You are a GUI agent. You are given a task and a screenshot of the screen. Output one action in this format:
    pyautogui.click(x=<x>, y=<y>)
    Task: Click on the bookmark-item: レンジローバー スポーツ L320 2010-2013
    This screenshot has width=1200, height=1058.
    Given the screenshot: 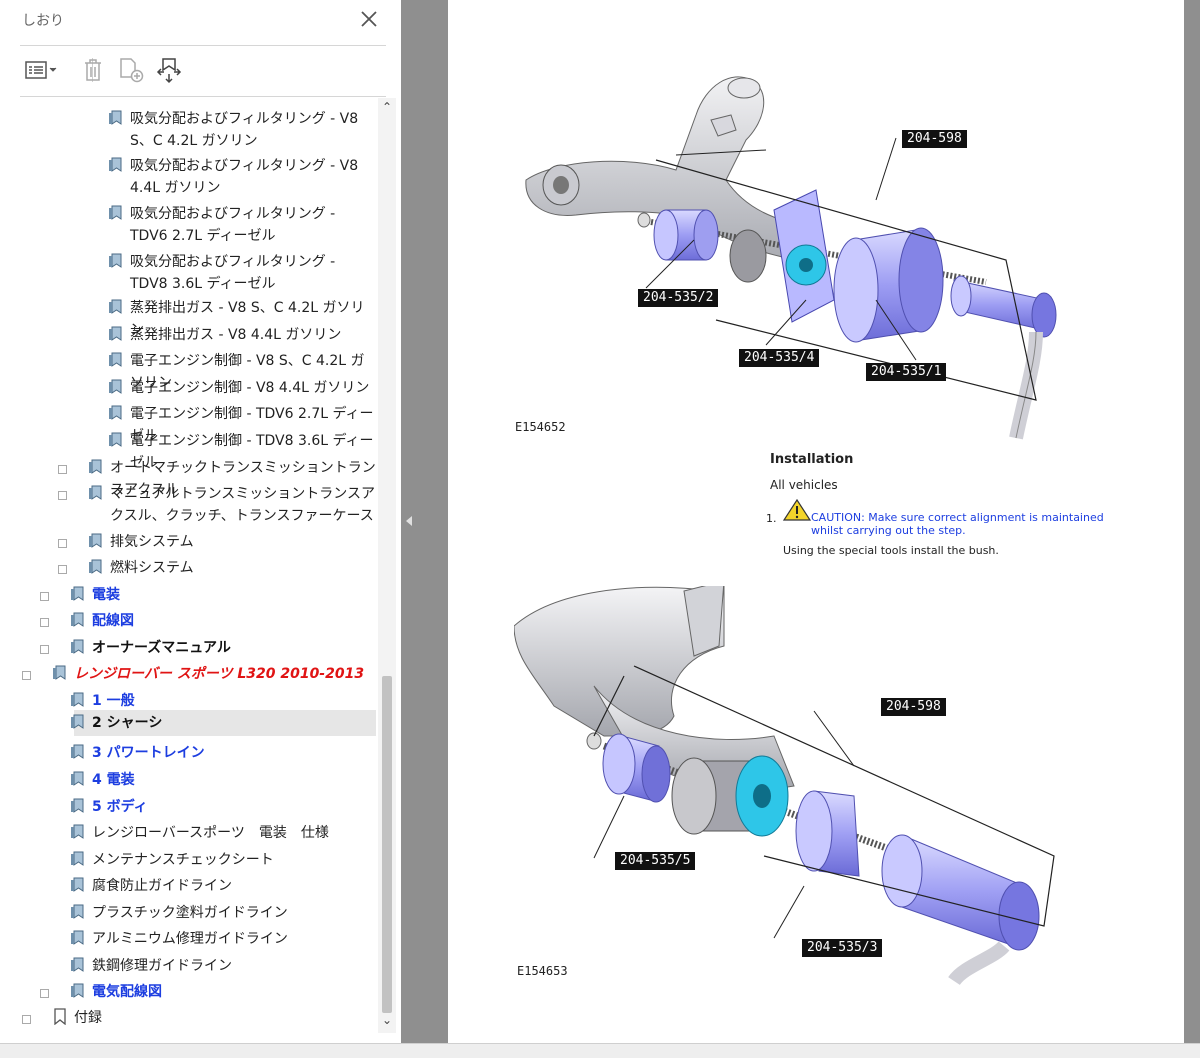 What is the action you would take?
    pyautogui.click(x=189, y=674)
    